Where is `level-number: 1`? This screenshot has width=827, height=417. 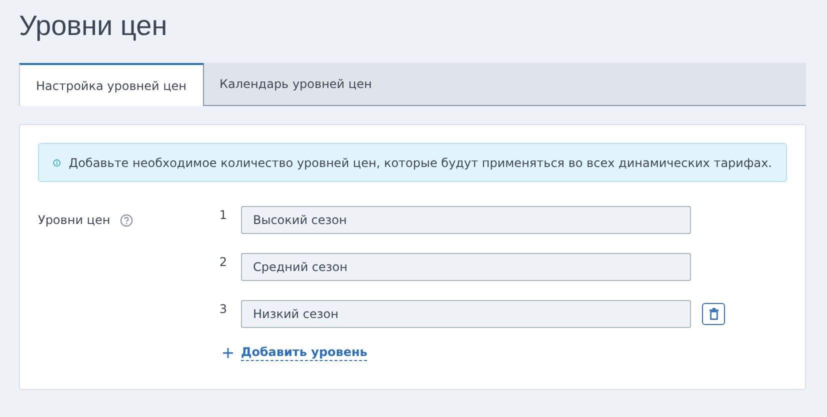
level-number: 1 is located at coordinates (222, 215).